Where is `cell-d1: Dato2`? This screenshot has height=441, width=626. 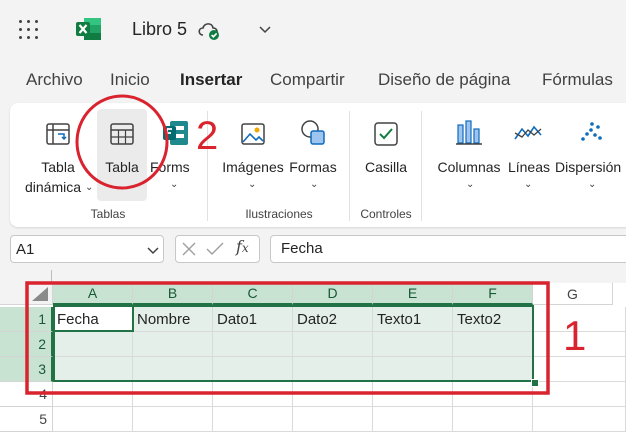 cell-d1: Dato2 is located at coordinates (333, 319).